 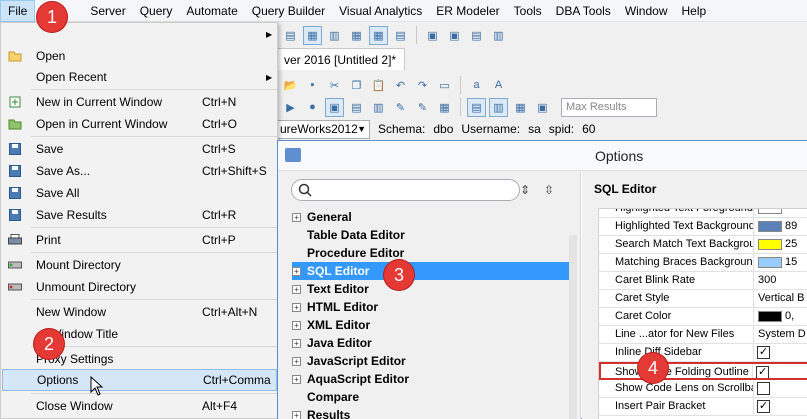 I want to click on cut-icon: ✂, so click(x=334, y=85).